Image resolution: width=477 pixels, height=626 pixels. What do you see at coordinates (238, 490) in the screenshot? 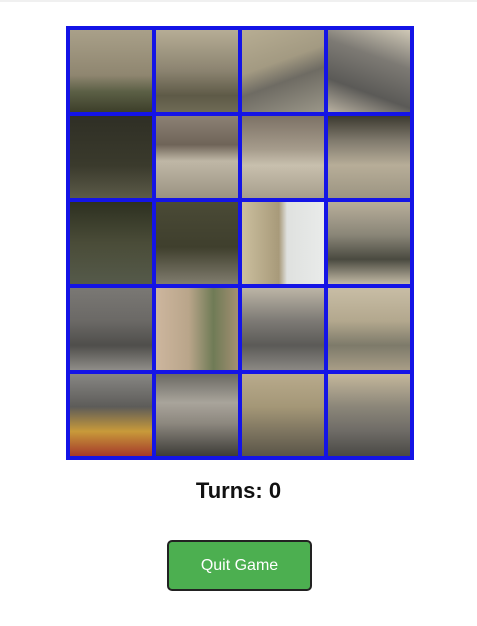
I see `turns-counter: Turns: 0` at bounding box center [238, 490].